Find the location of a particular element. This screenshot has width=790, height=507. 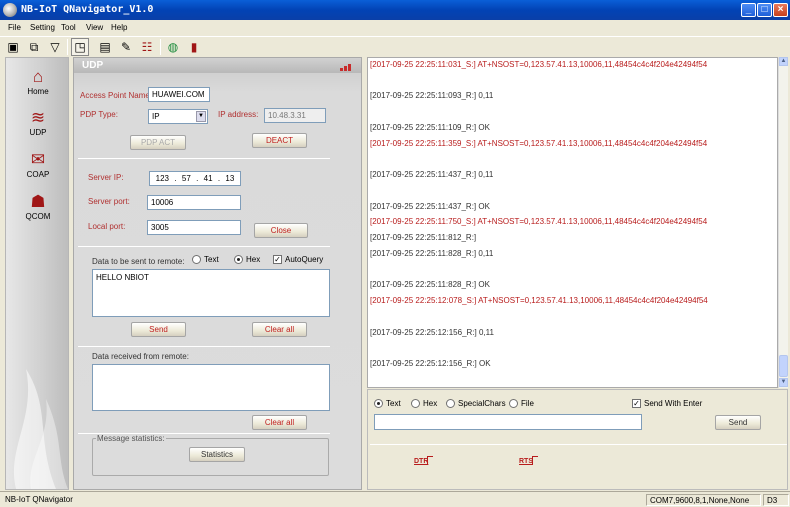

send-specialchars-radio: SpecialChars is located at coordinates (476, 403).